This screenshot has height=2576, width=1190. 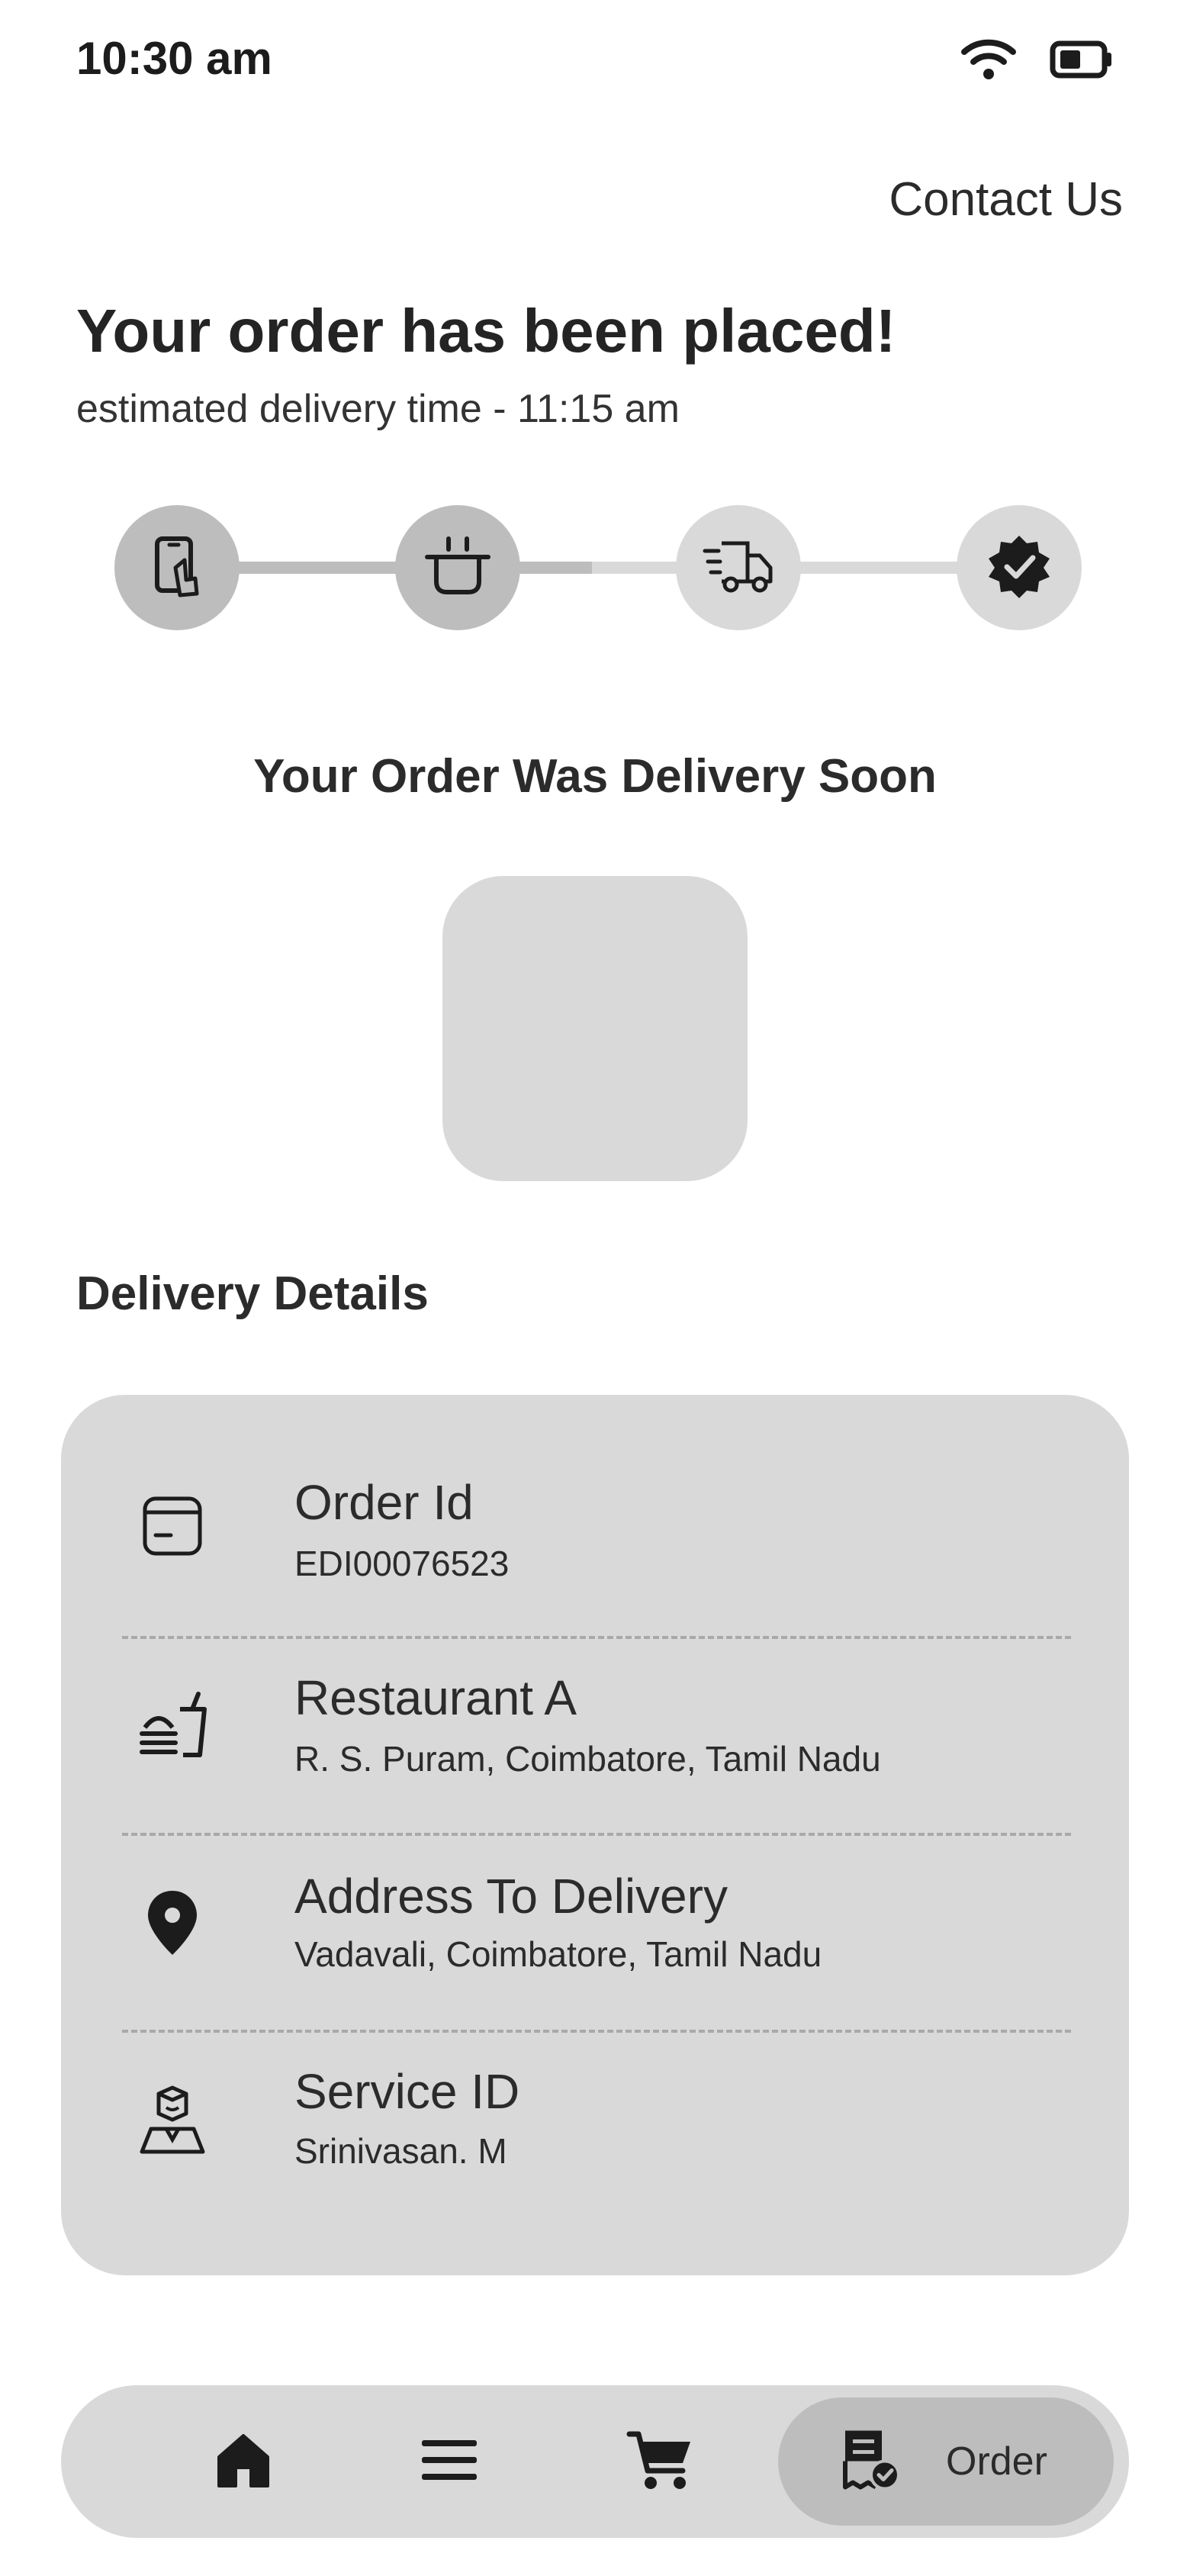 What do you see at coordinates (486, 331) in the screenshot?
I see `order-placed-title: Your order has been placed!` at bounding box center [486, 331].